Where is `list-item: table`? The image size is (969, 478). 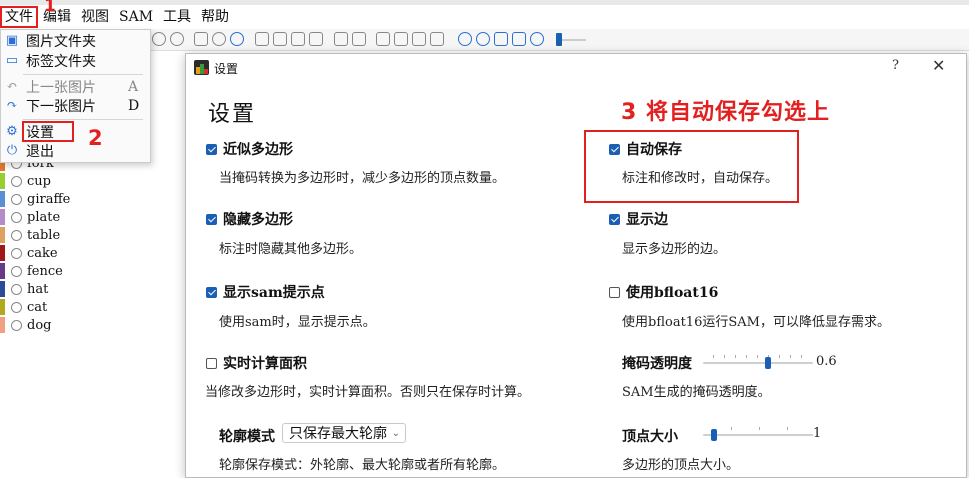 list-item: table is located at coordinates (30, 235).